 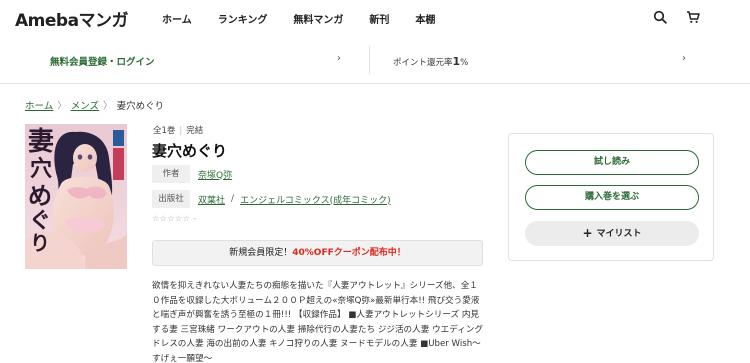 I want to click on coupon-banner: 新規会員限定！40%OFFクーポン配布中！, so click(x=317, y=253).